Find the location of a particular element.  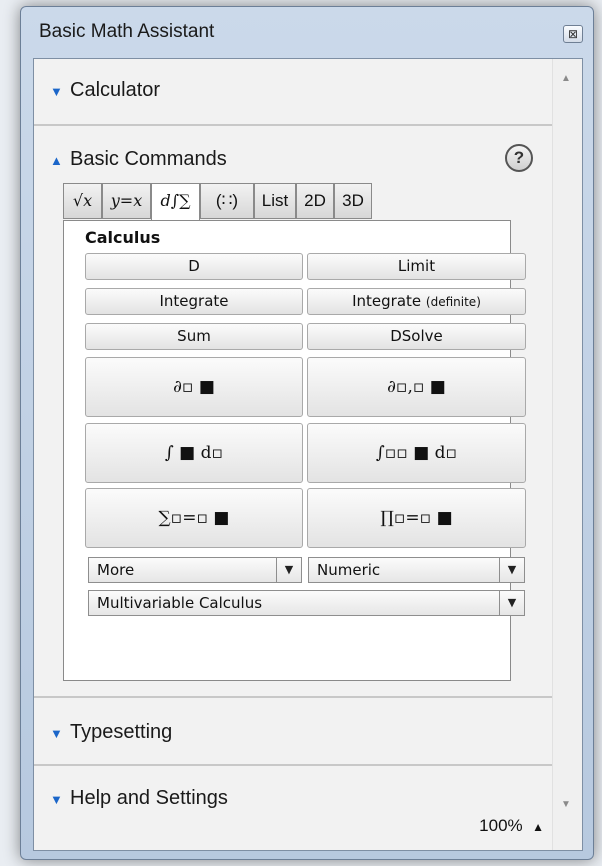

tab-3d: 3D is located at coordinates (353, 201).